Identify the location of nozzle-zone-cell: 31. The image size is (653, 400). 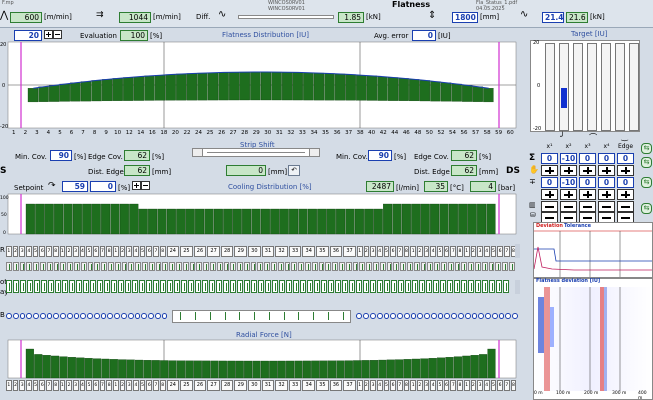
(268, 251).